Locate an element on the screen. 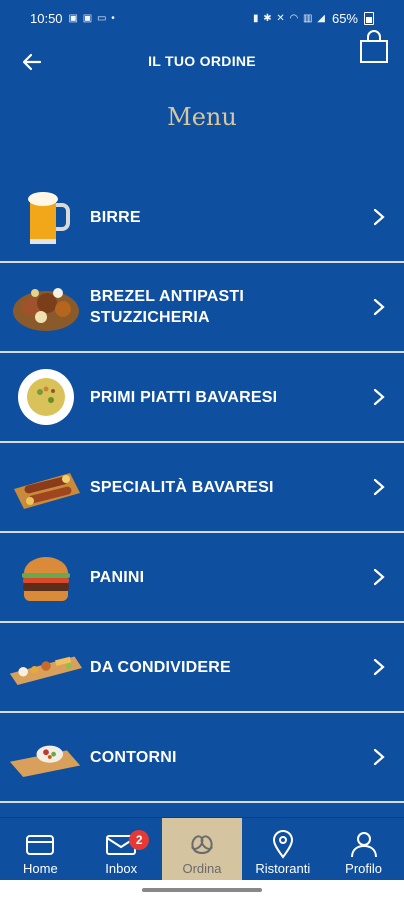 The image size is (404, 900). menu-heading: Menu is located at coordinates (202, 117).